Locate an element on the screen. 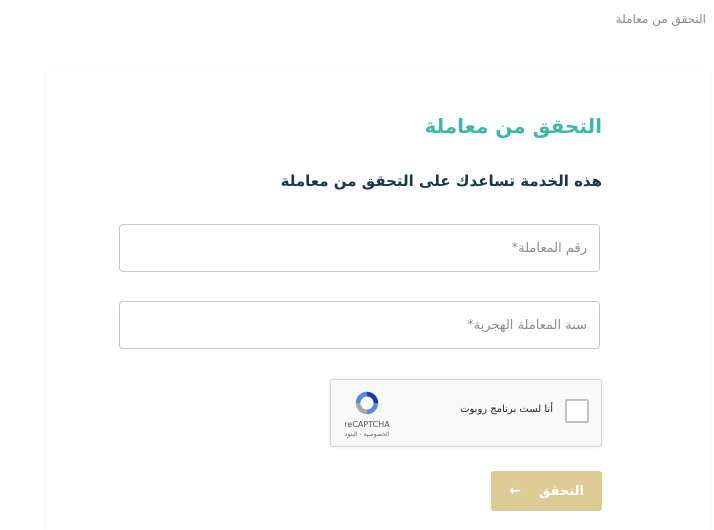 The height and width of the screenshot is (530, 714). recaptcha-logo: reCAPTCHA الخصوصية - البنود is located at coordinates (367, 413).